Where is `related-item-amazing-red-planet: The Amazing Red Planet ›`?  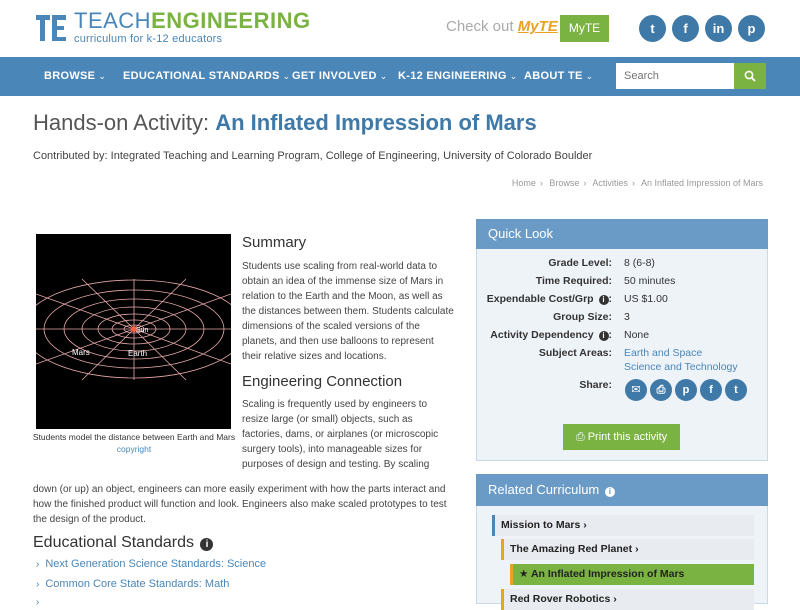 related-item-amazing-red-planet: The Amazing Red Planet › is located at coordinates (627, 549).